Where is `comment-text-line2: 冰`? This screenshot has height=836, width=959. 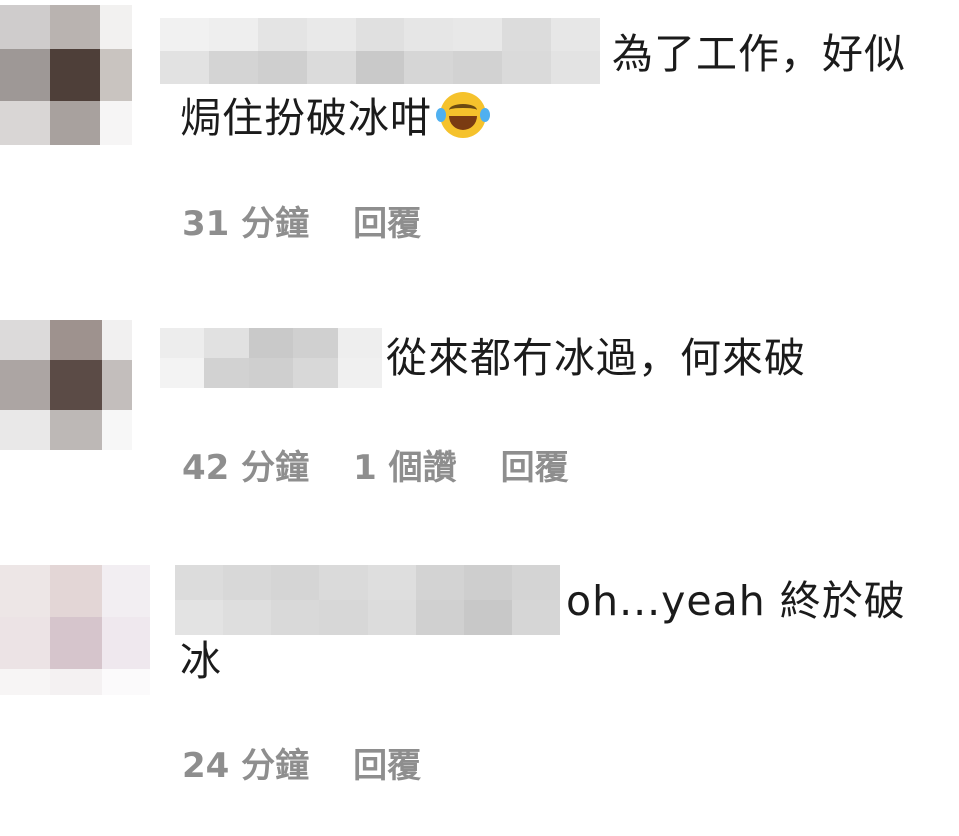 comment-text-line2: 冰 is located at coordinates (201, 661).